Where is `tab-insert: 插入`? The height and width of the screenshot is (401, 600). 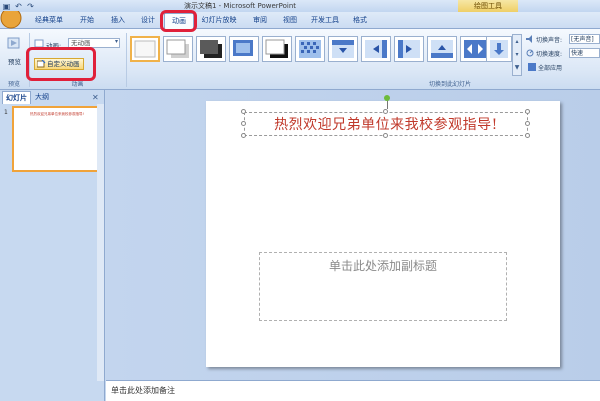 tab-insert: 插入 is located at coordinates (118, 20).